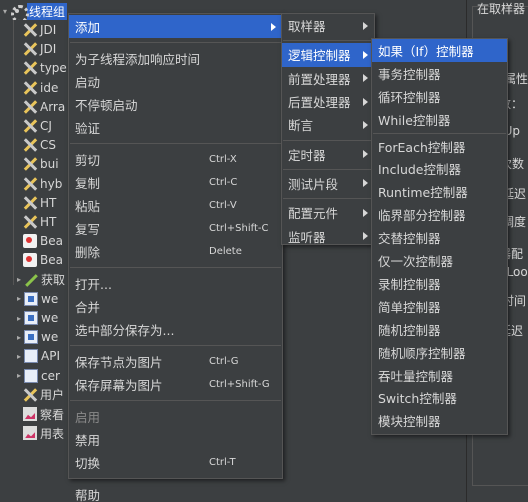 The image size is (528, 502). What do you see at coordinates (5, 11) in the screenshot?
I see `collapse-toggle-icon: ▾` at bounding box center [5, 11].